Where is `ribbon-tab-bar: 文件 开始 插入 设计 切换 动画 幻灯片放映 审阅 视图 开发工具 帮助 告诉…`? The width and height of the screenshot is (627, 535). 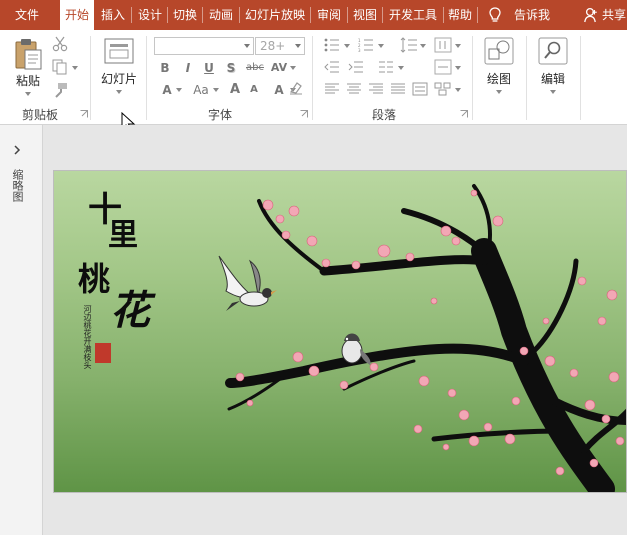
ribbon-tab-bar: 文件 开始 插入 设计 切换 动画 幻灯片放映 审阅 视图 开发工具 帮助 告诉… is located at coordinates (313, 15).